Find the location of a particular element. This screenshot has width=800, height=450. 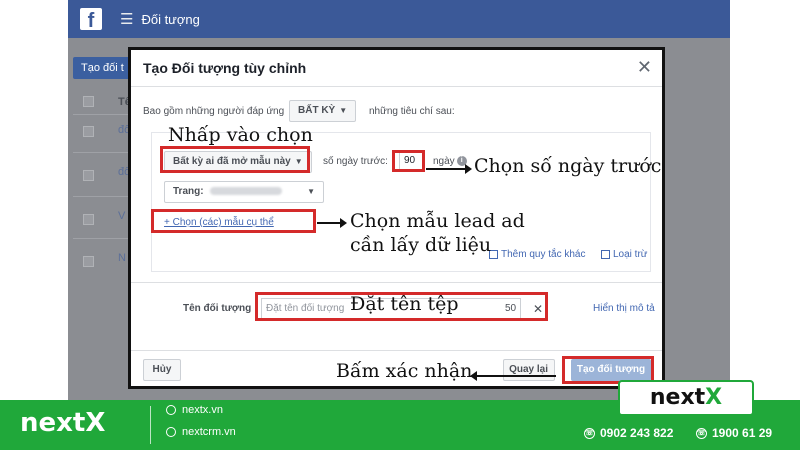

website-nextx-label: nextx.vn is located at coordinates (202, 410).